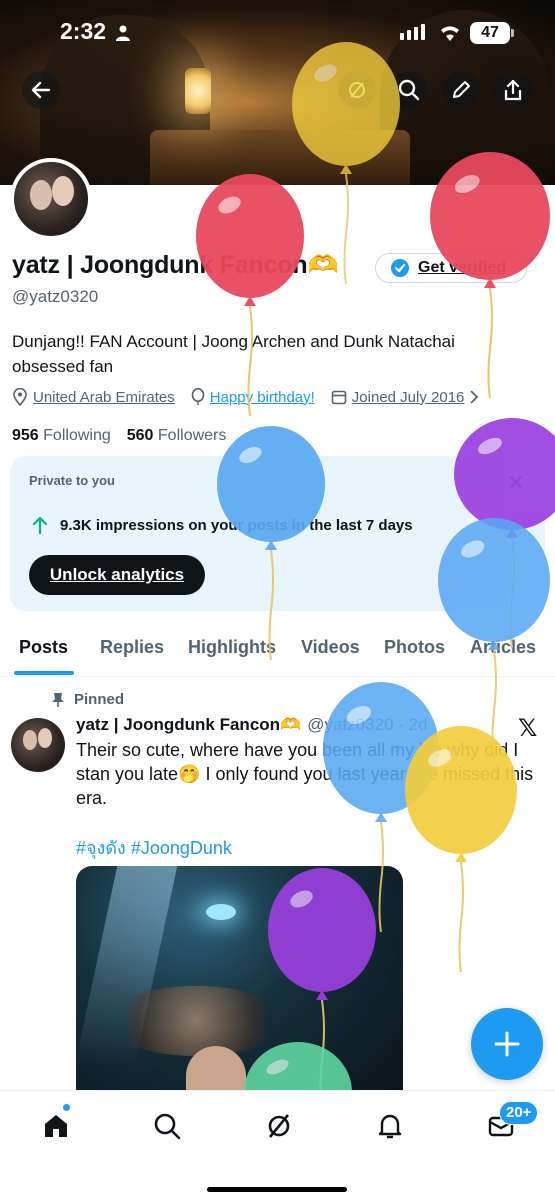  Describe the element at coordinates (58, 699) in the screenshot. I see `pin-icon` at that location.